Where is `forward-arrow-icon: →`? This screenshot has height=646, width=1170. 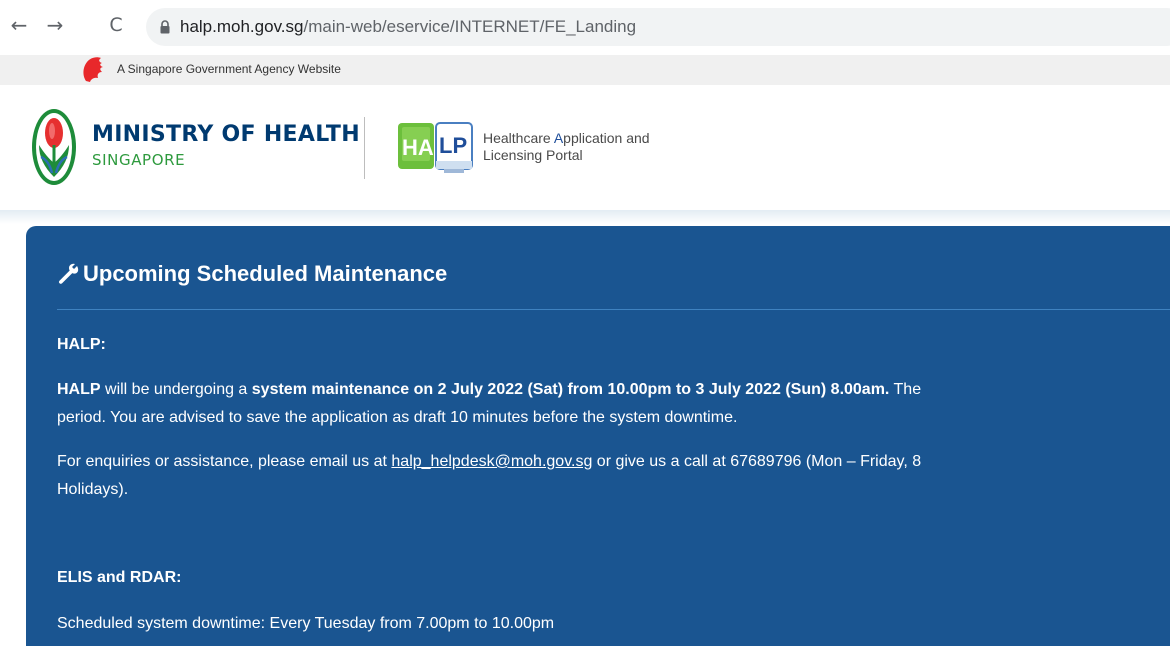 forward-arrow-icon: → is located at coordinates (55, 25).